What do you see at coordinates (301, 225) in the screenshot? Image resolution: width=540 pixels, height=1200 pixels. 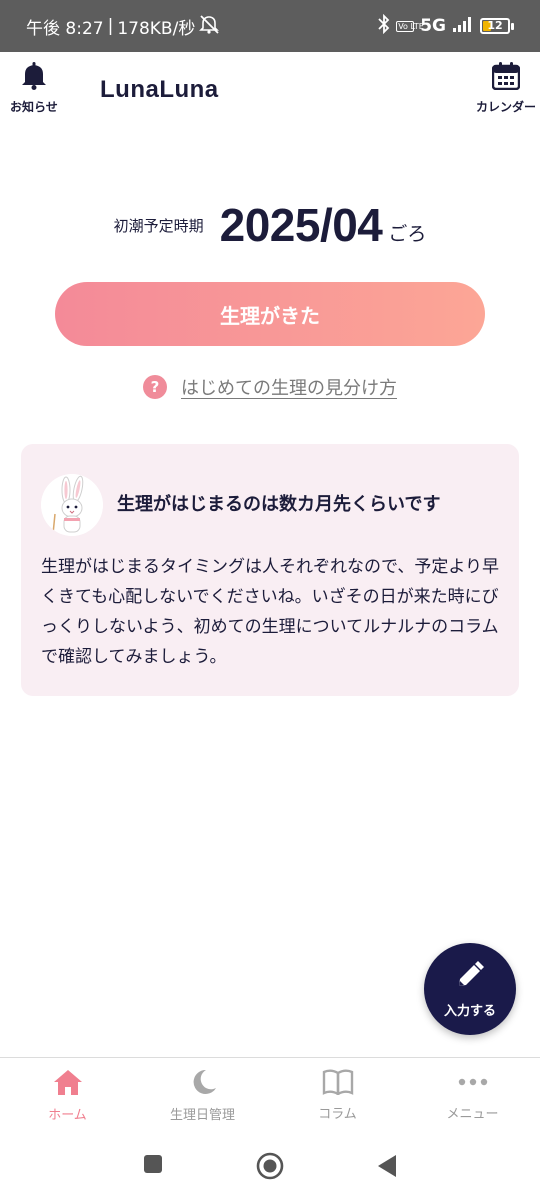 I see `prediction-date: 2025/04` at bounding box center [301, 225].